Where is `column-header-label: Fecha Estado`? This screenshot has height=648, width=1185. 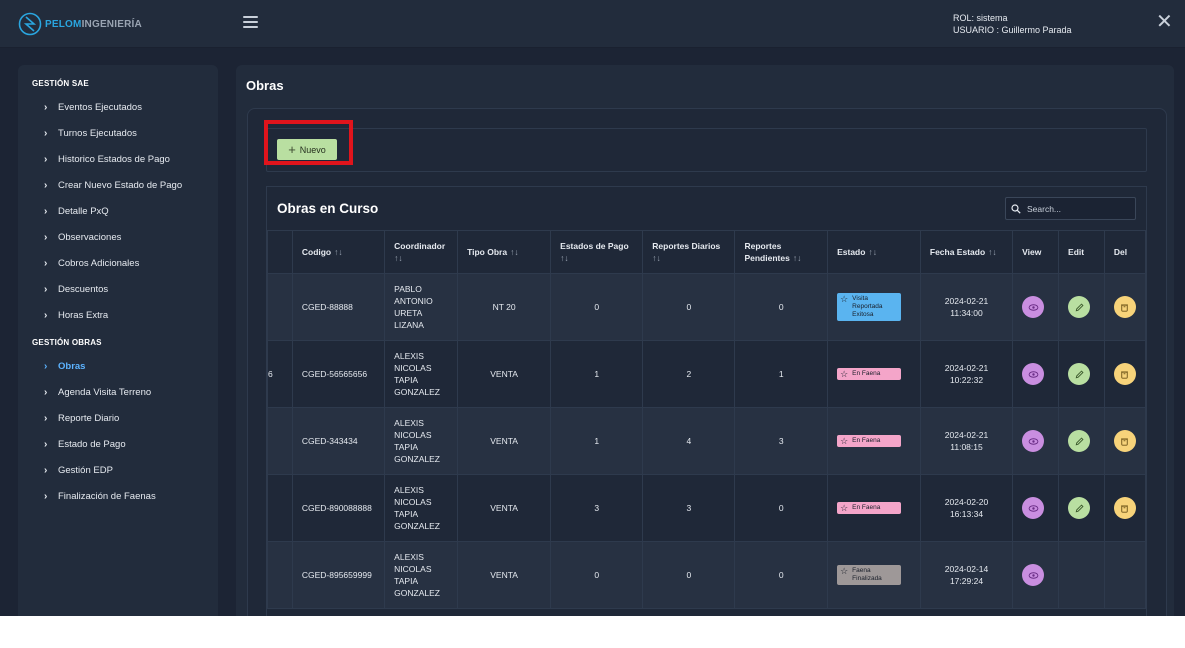
column-header-label: Fecha Estado is located at coordinates (957, 252).